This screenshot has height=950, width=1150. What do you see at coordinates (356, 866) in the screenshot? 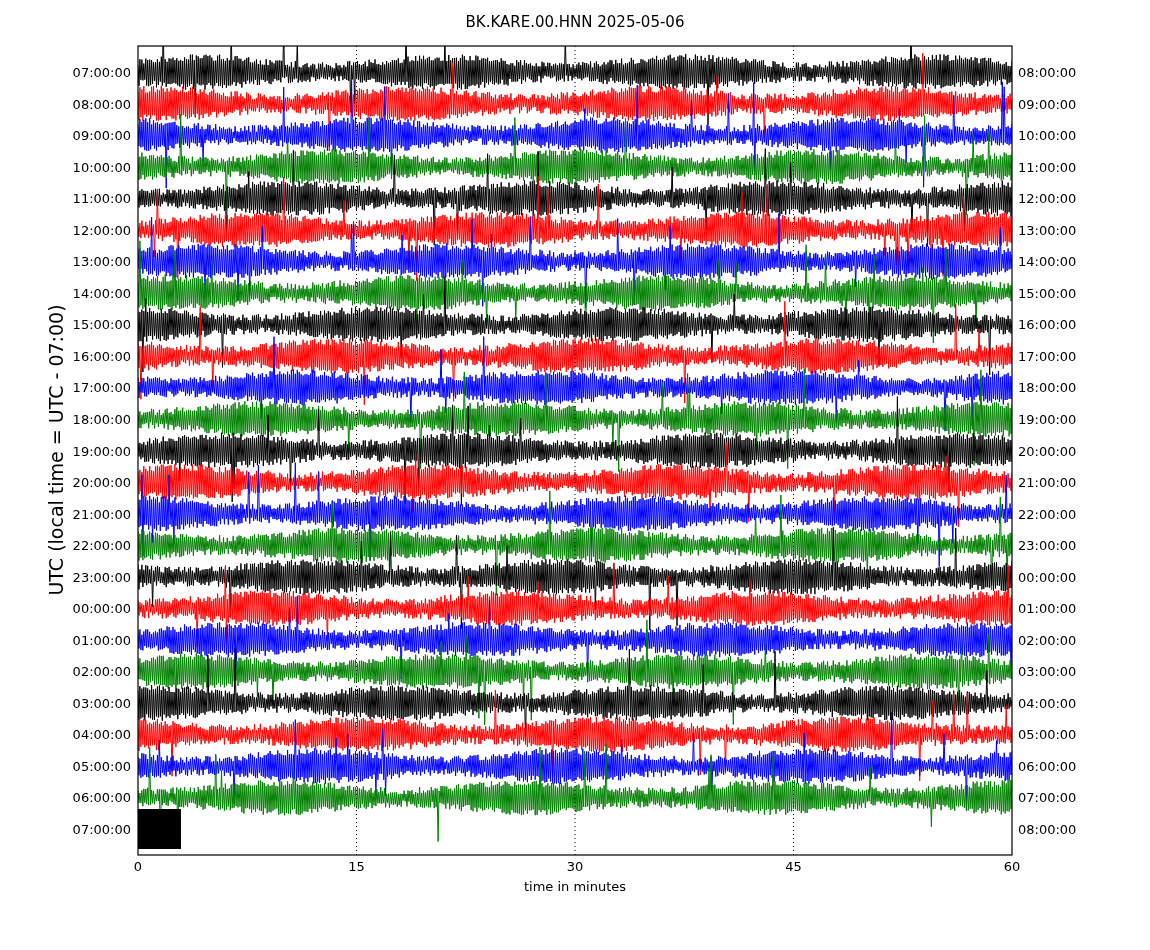
I see `tick-label: 15` at bounding box center [356, 866].